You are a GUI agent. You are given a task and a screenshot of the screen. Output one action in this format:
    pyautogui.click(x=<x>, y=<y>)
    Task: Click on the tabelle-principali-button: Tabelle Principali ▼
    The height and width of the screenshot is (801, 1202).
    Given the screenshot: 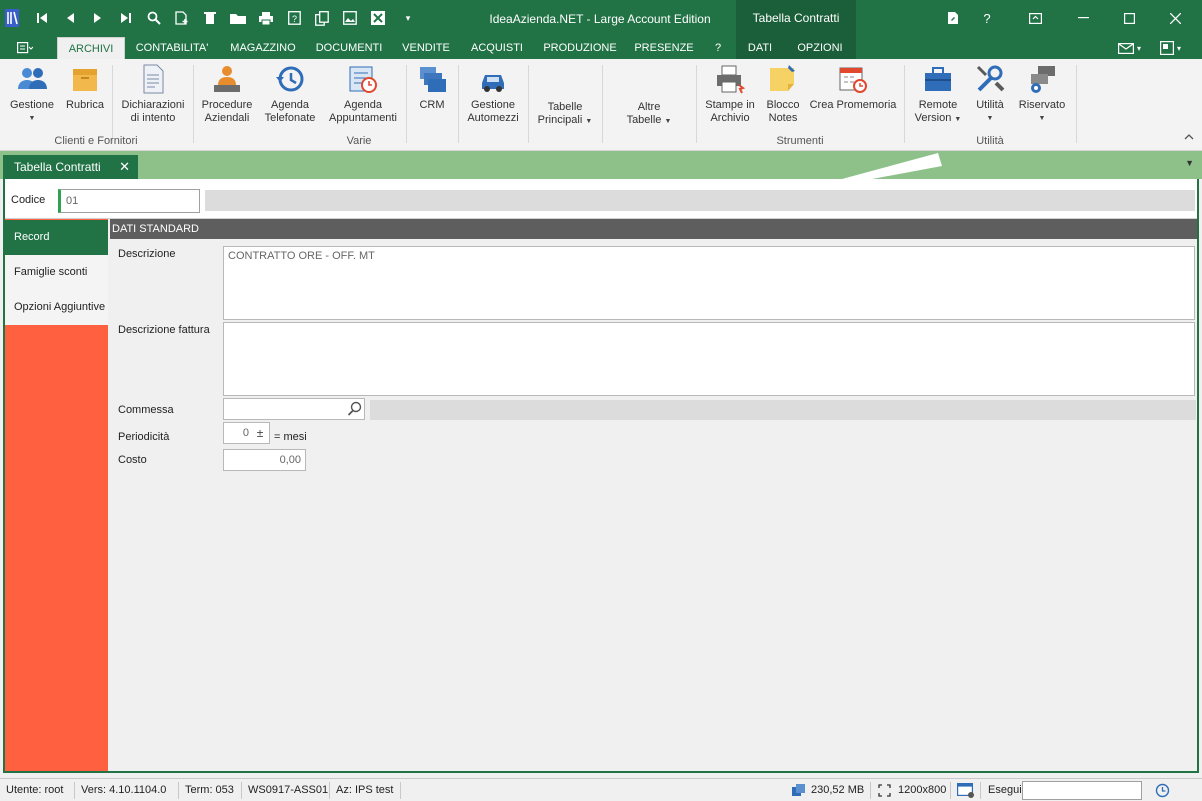 What is the action you would take?
    pyautogui.click(x=565, y=114)
    